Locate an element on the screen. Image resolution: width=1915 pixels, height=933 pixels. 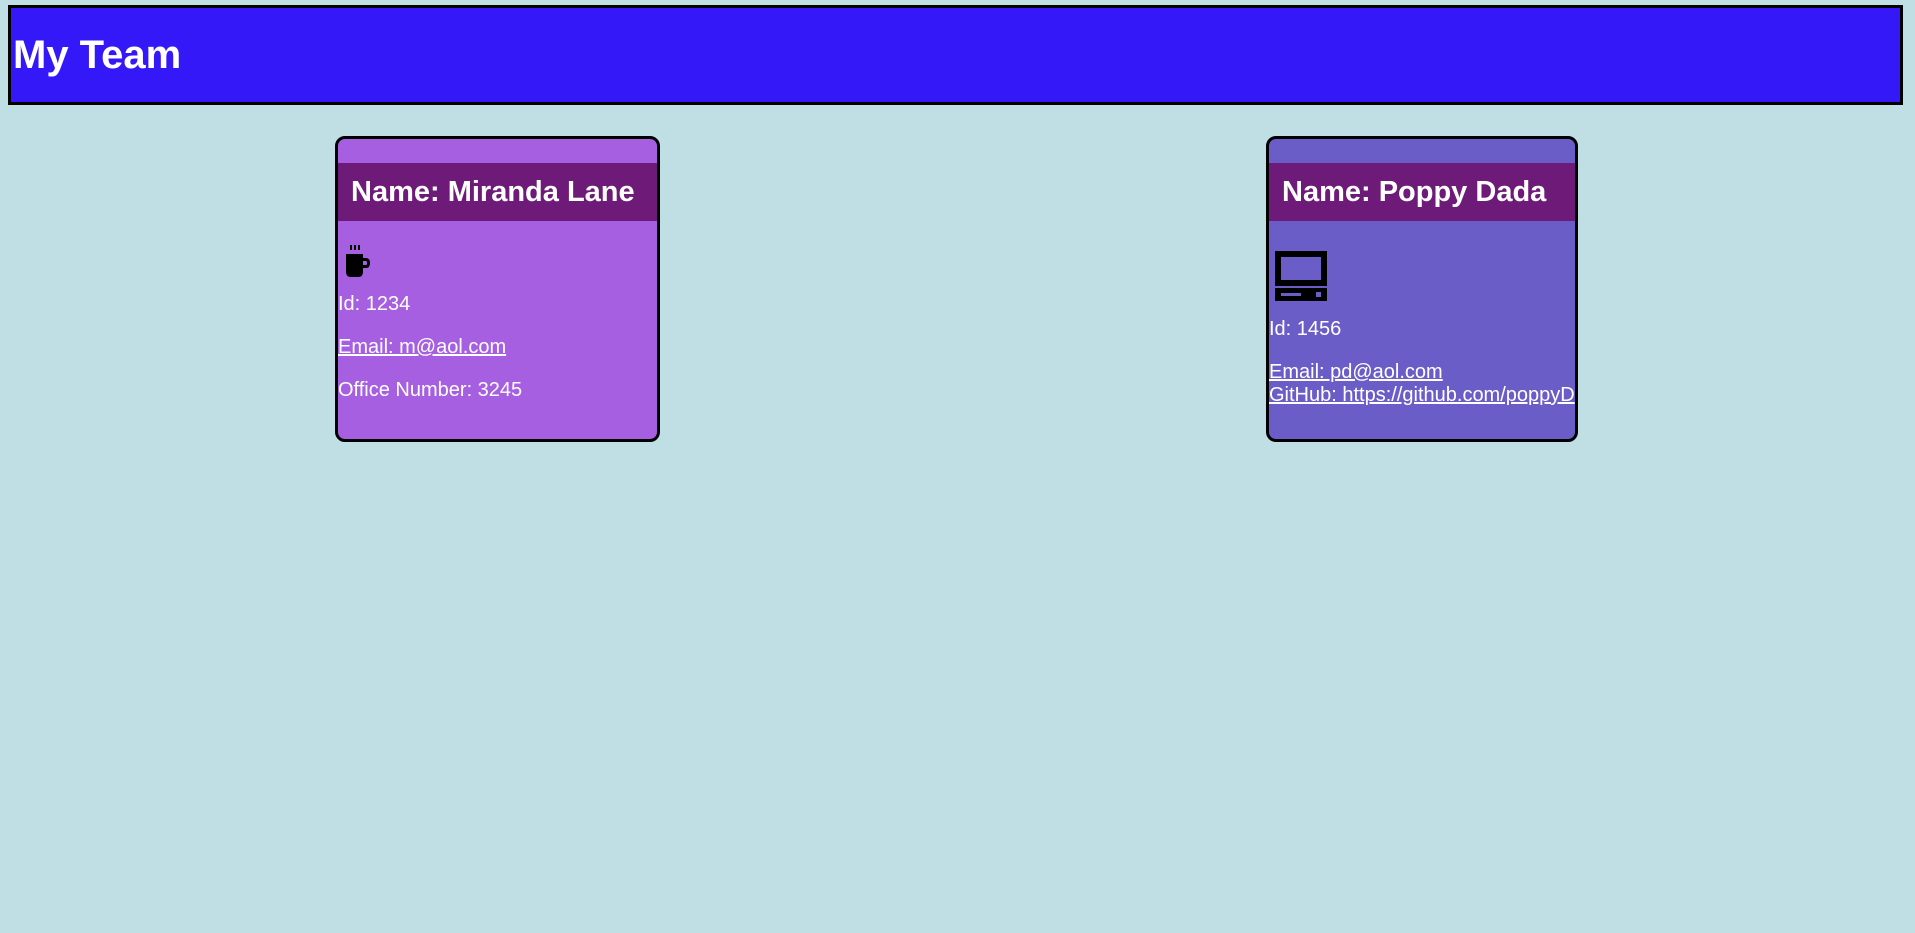
employee-name: Name: Miranda Lane is located at coordinates (497, 192).